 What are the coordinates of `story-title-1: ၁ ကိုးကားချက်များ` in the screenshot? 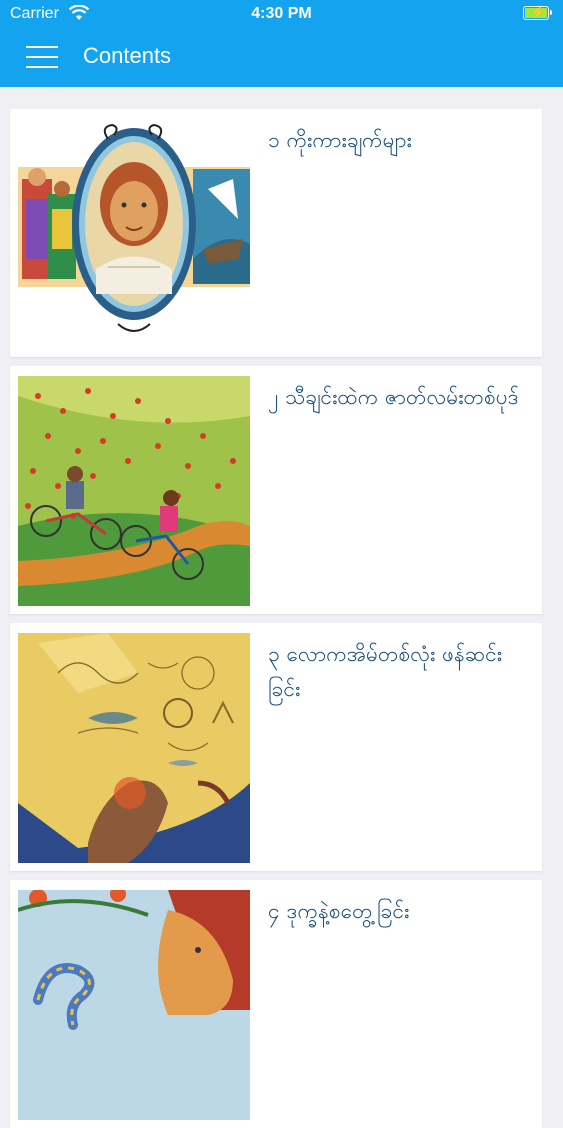 It's located at (340, 140).